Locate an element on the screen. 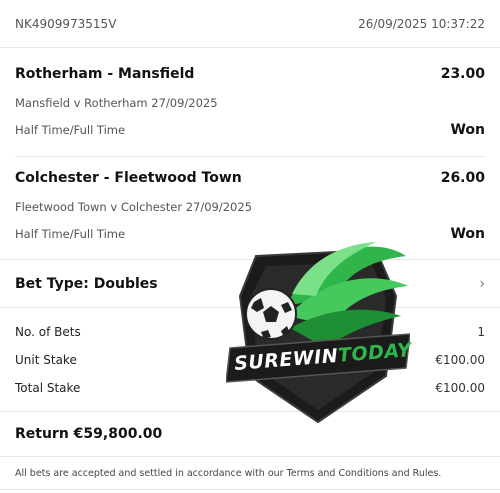 The width and height of the screenshot is (500, 493). surewintoday-logo: SUREWINTODAY is located at coordinates (318, 330).